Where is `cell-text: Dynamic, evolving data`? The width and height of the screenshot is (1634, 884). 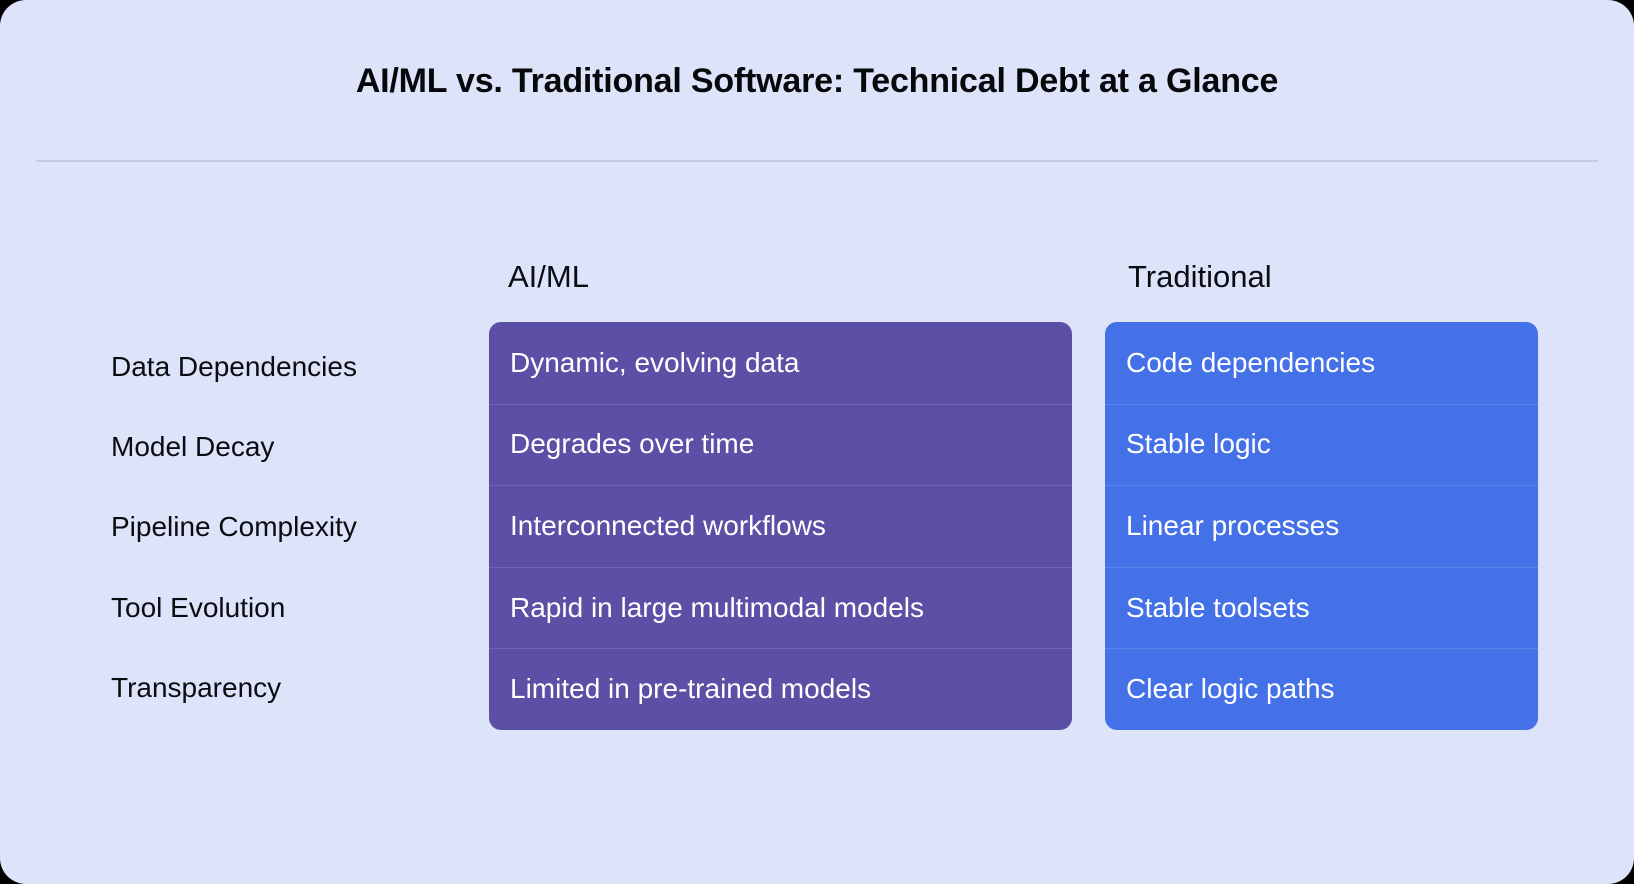 cell-text: Dynamic, evolving data is located at coordinates (655, 362).